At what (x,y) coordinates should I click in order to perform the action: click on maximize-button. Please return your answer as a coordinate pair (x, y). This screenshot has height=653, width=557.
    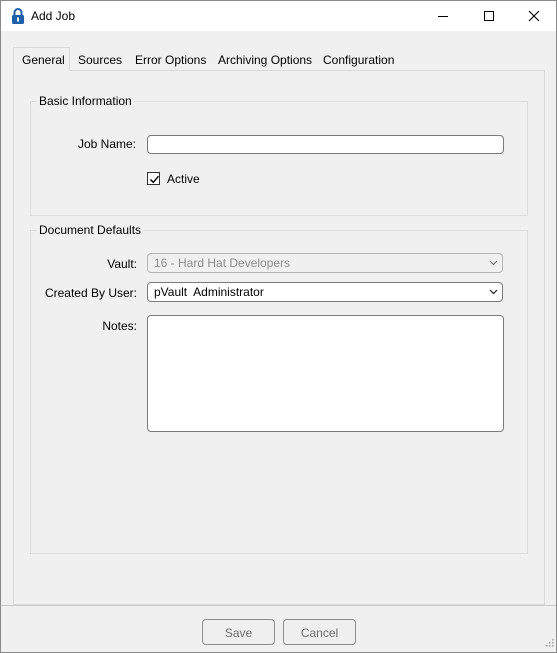
    Looking at the image, I should click on (489, 16).